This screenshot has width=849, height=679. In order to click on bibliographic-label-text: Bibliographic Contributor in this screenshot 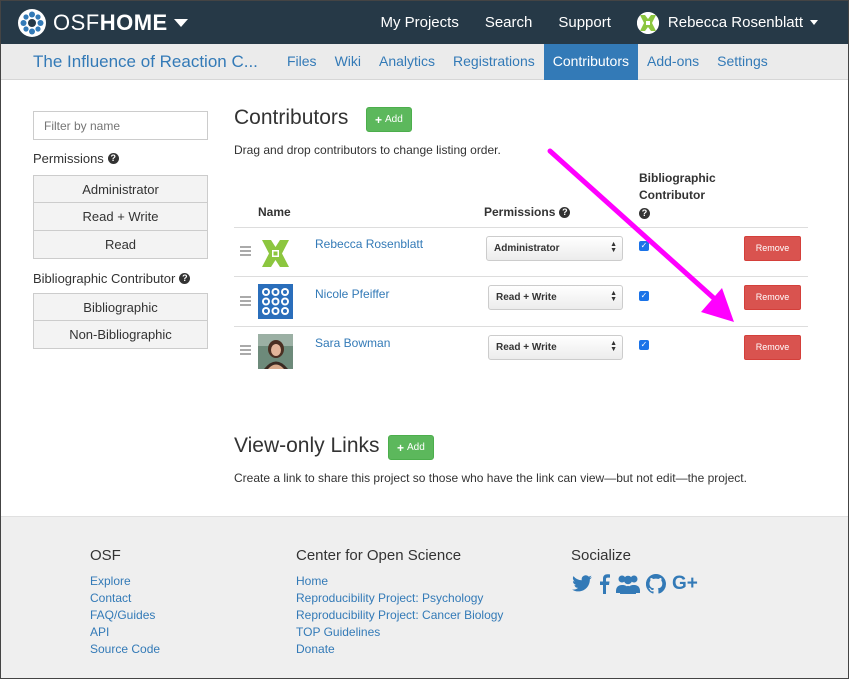, I will do `click(104, 278)`.